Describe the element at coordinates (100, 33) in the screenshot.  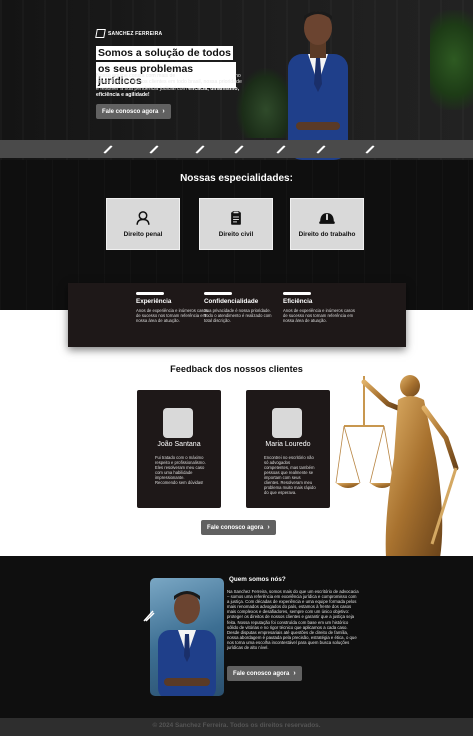
I see `logo-icon` at that location.